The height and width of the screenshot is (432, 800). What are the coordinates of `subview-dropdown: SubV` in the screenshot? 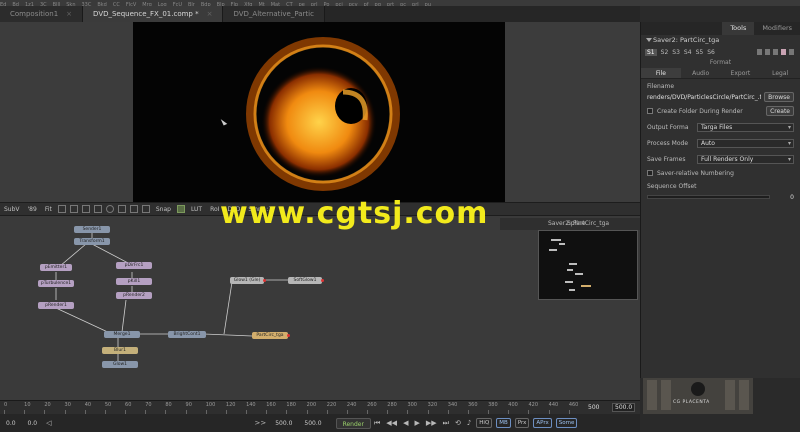 It's located at (12, 209).